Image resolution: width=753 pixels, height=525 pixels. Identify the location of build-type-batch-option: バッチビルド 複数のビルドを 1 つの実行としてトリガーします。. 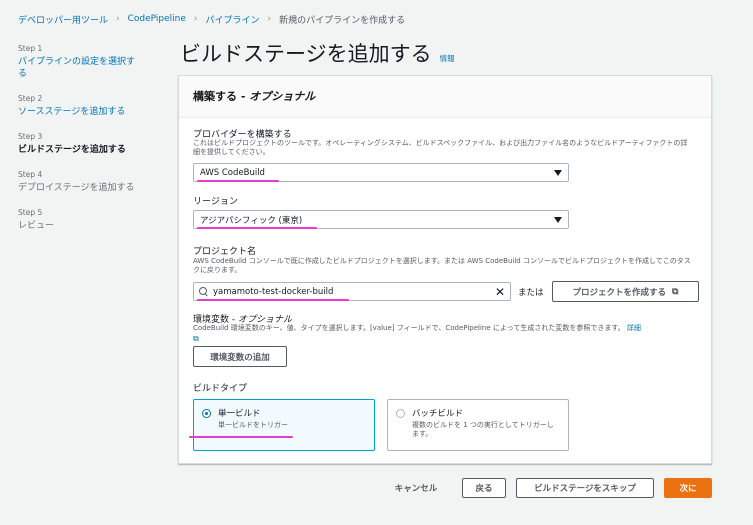
(478, 425).